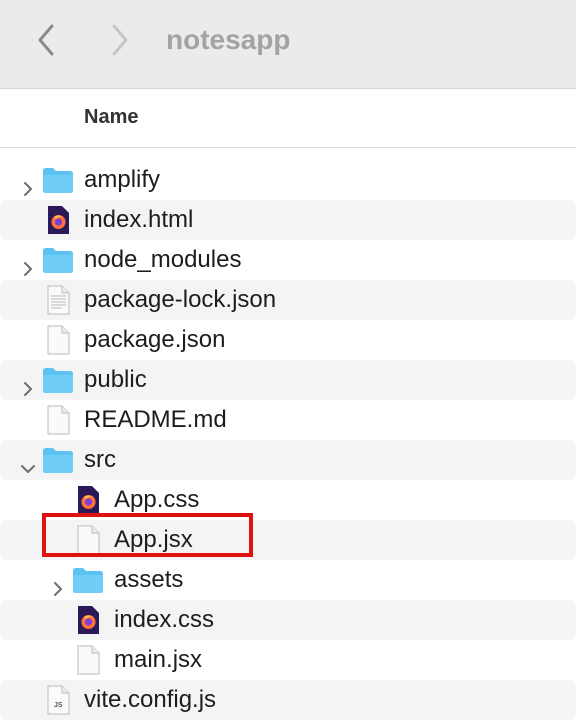  I want to click on js-file-icon: JS, so click(58, 706).